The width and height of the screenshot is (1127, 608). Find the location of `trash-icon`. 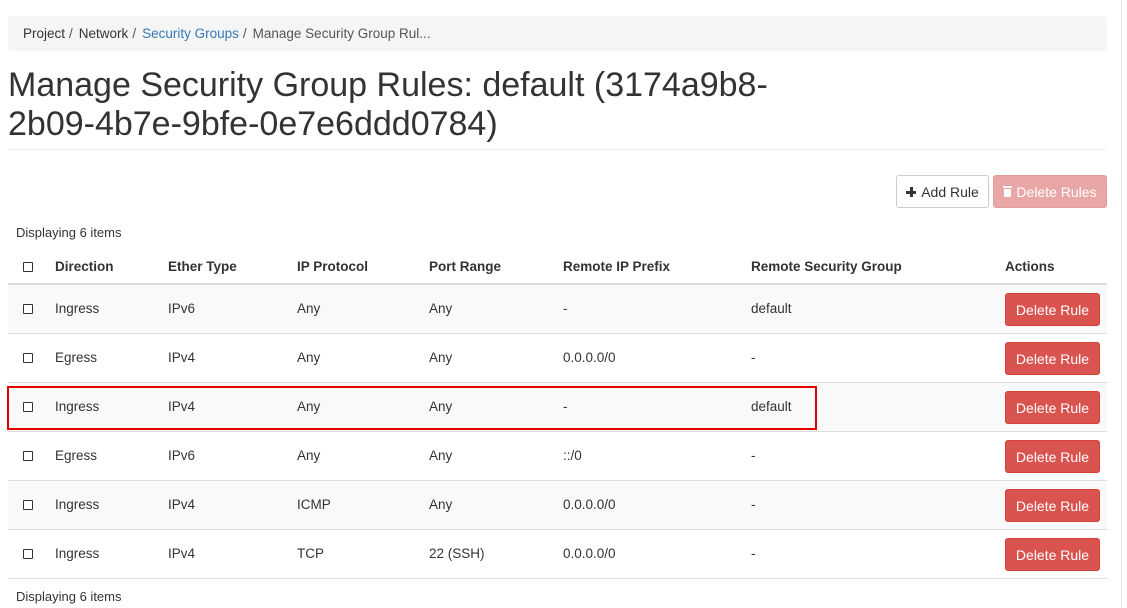

trash-icon is located at coordinates (1008, 191).